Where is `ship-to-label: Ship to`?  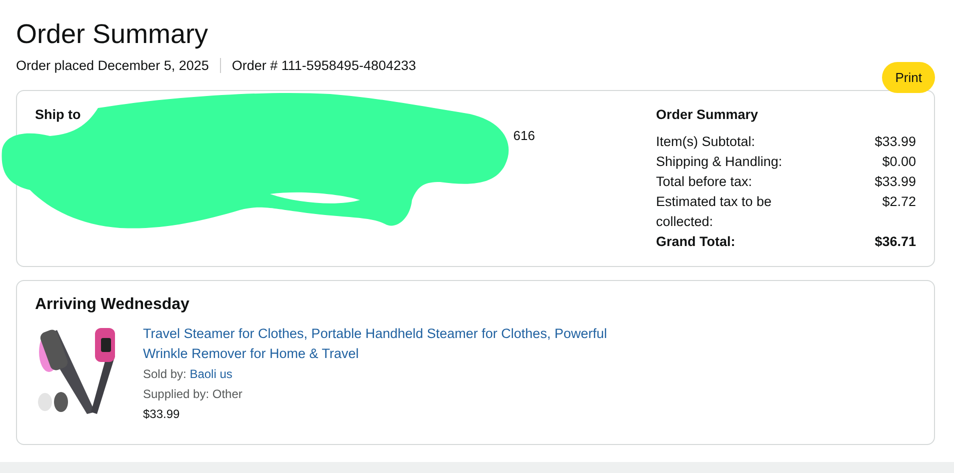
ship-to-label: Ship to is located at coordinates (58, 114).